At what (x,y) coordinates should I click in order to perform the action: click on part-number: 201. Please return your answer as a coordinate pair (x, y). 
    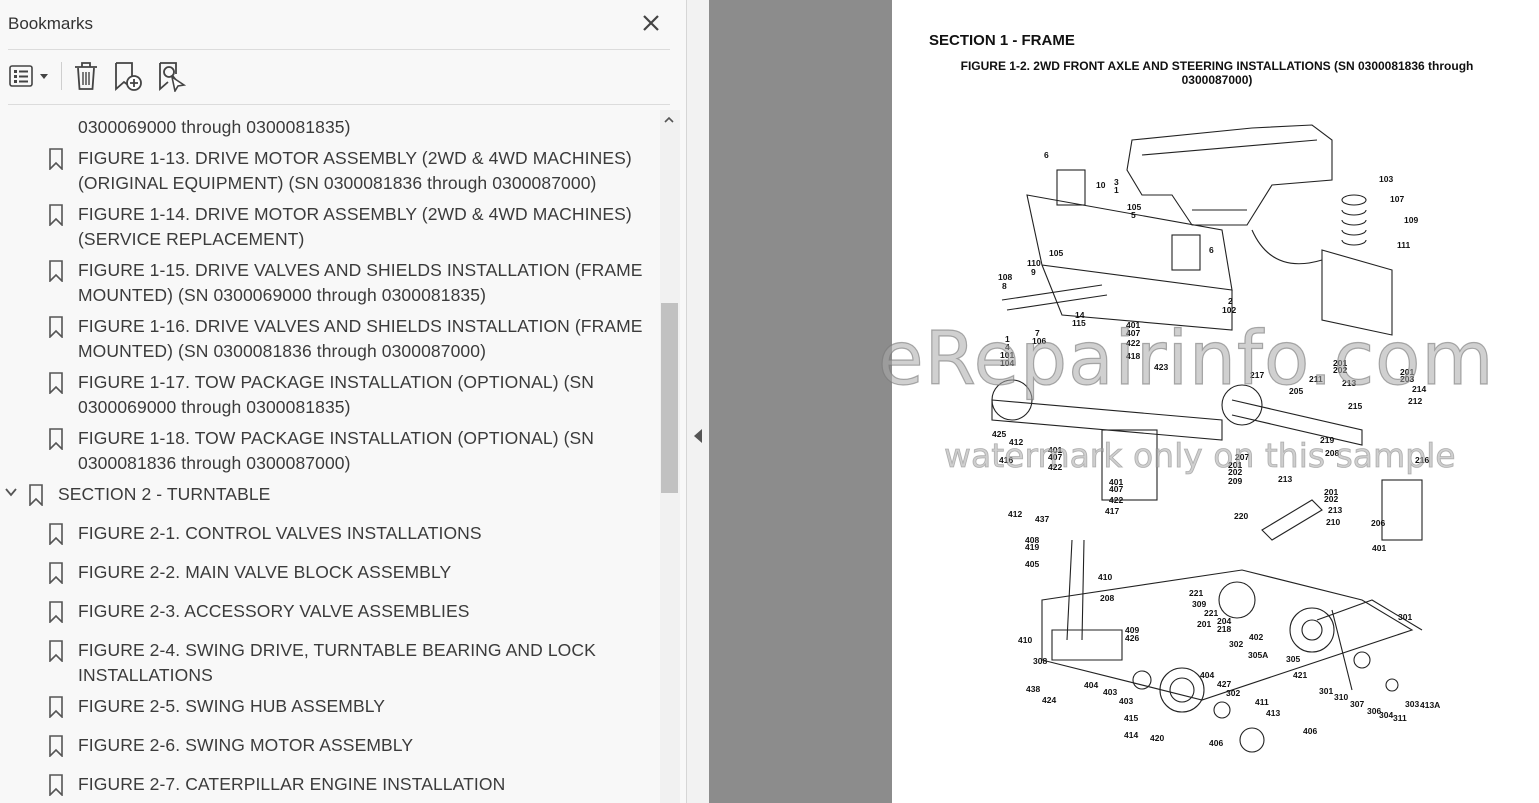
    Looking at the image, I should click on (1204, 624).